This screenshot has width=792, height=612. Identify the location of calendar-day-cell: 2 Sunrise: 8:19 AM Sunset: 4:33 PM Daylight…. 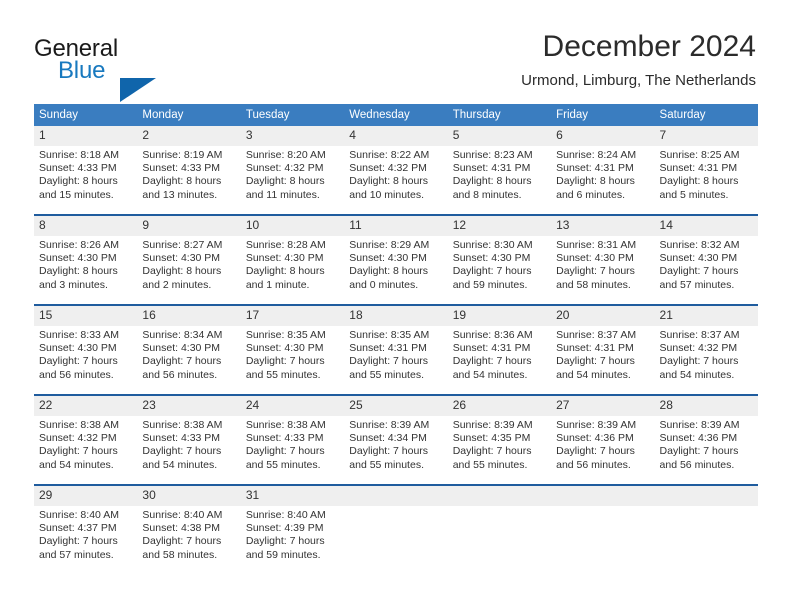
(189, 170).